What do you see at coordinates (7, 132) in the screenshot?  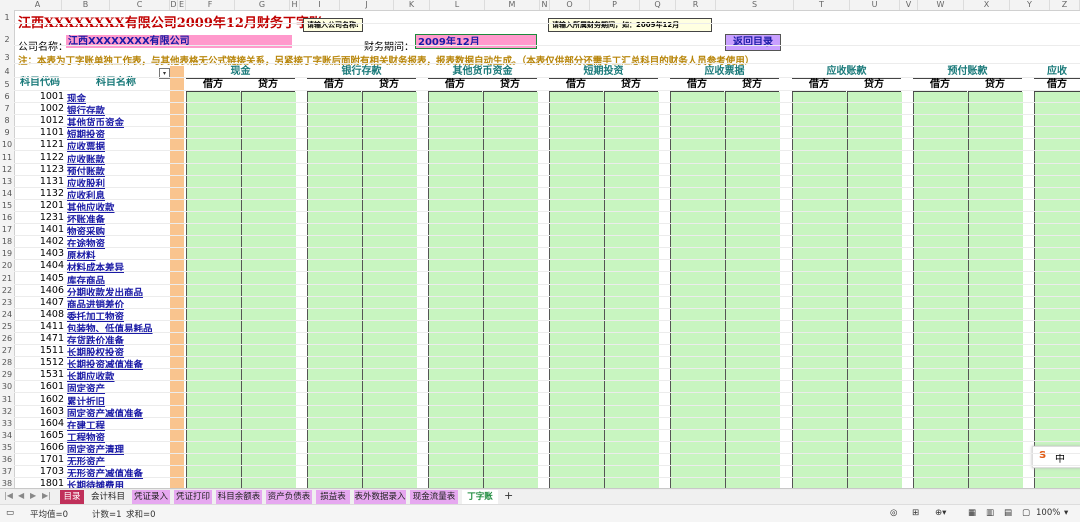 I see `row-number: 9` at bounding box center [7, 132].